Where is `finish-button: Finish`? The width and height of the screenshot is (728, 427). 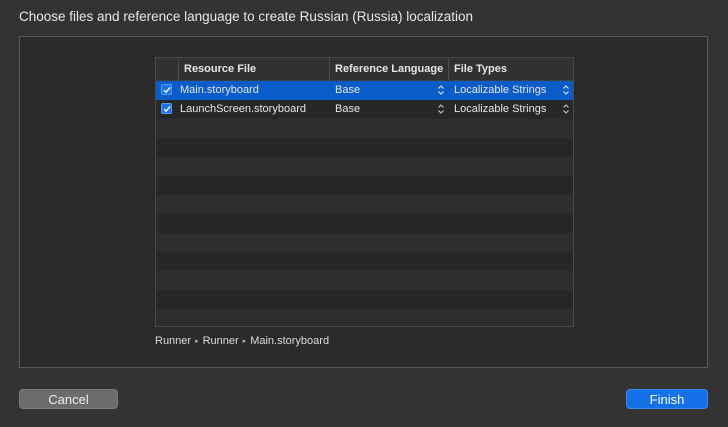
finish-button: Finish is located at coordinates (667, 399).